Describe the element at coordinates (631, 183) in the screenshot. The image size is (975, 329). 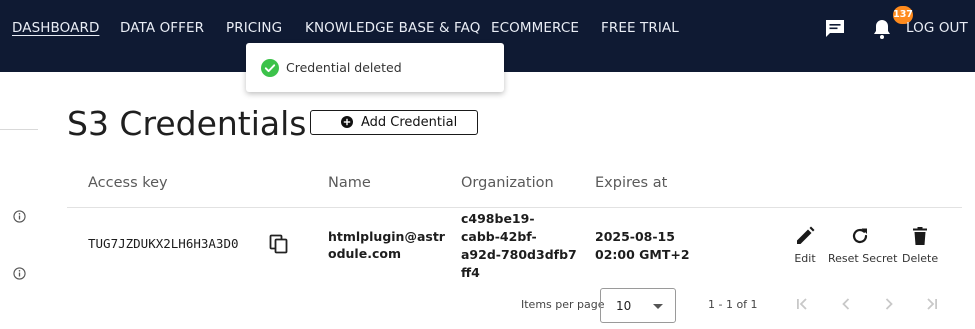
I see `column-header-expires-at: Expires at` at that location.